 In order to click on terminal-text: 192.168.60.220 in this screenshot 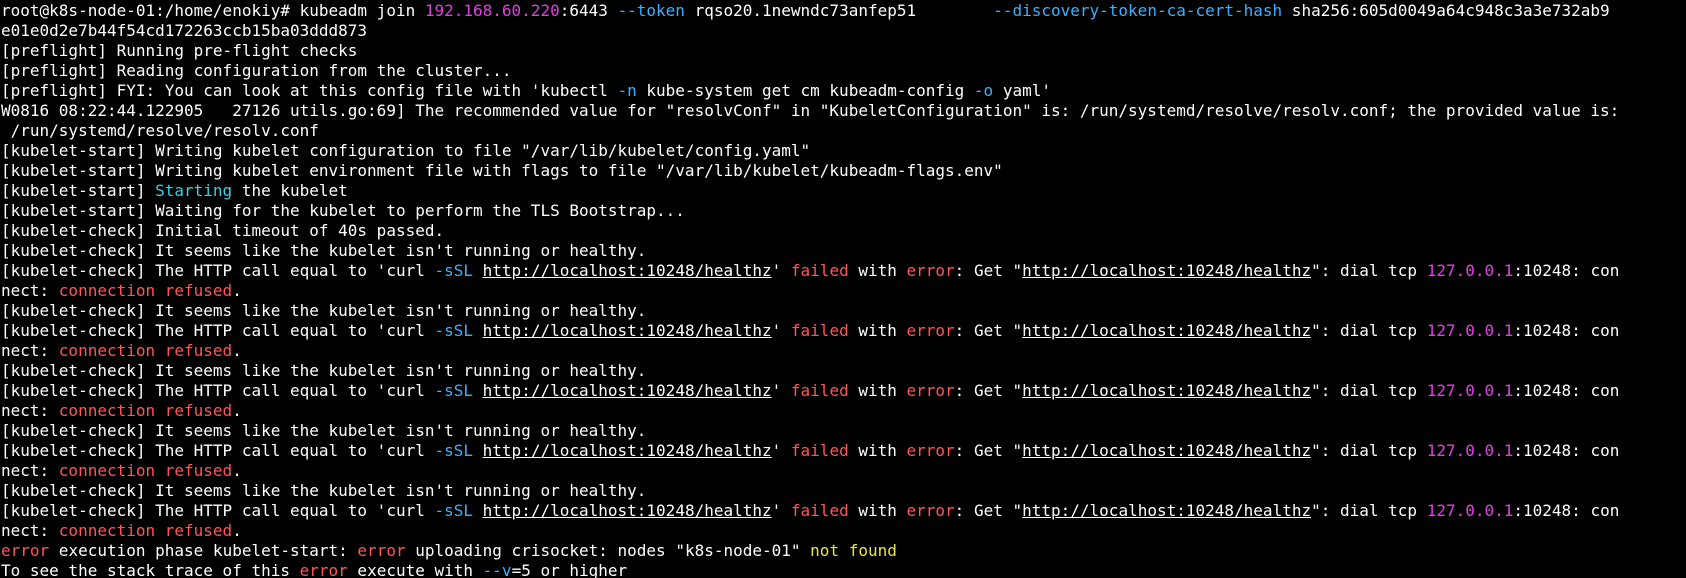, I will do `click(492, 10)`.